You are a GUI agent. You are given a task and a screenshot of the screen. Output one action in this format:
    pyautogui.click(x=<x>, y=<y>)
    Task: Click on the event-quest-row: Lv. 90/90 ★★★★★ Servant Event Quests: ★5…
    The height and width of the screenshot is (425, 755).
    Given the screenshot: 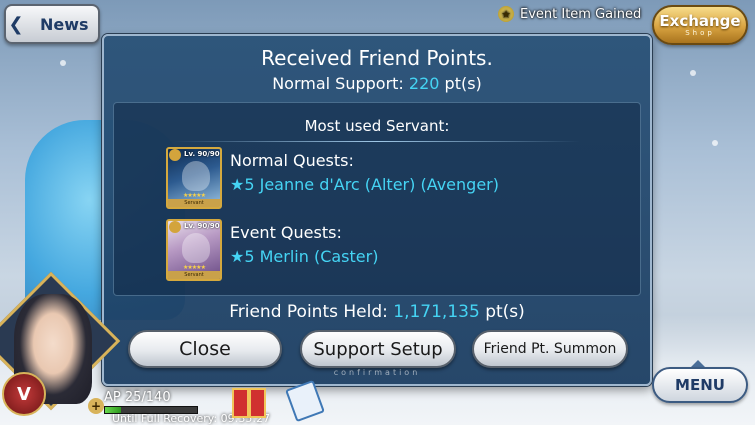 What is the action you would take?
    pyautogui.click(x=386, y=250)
    